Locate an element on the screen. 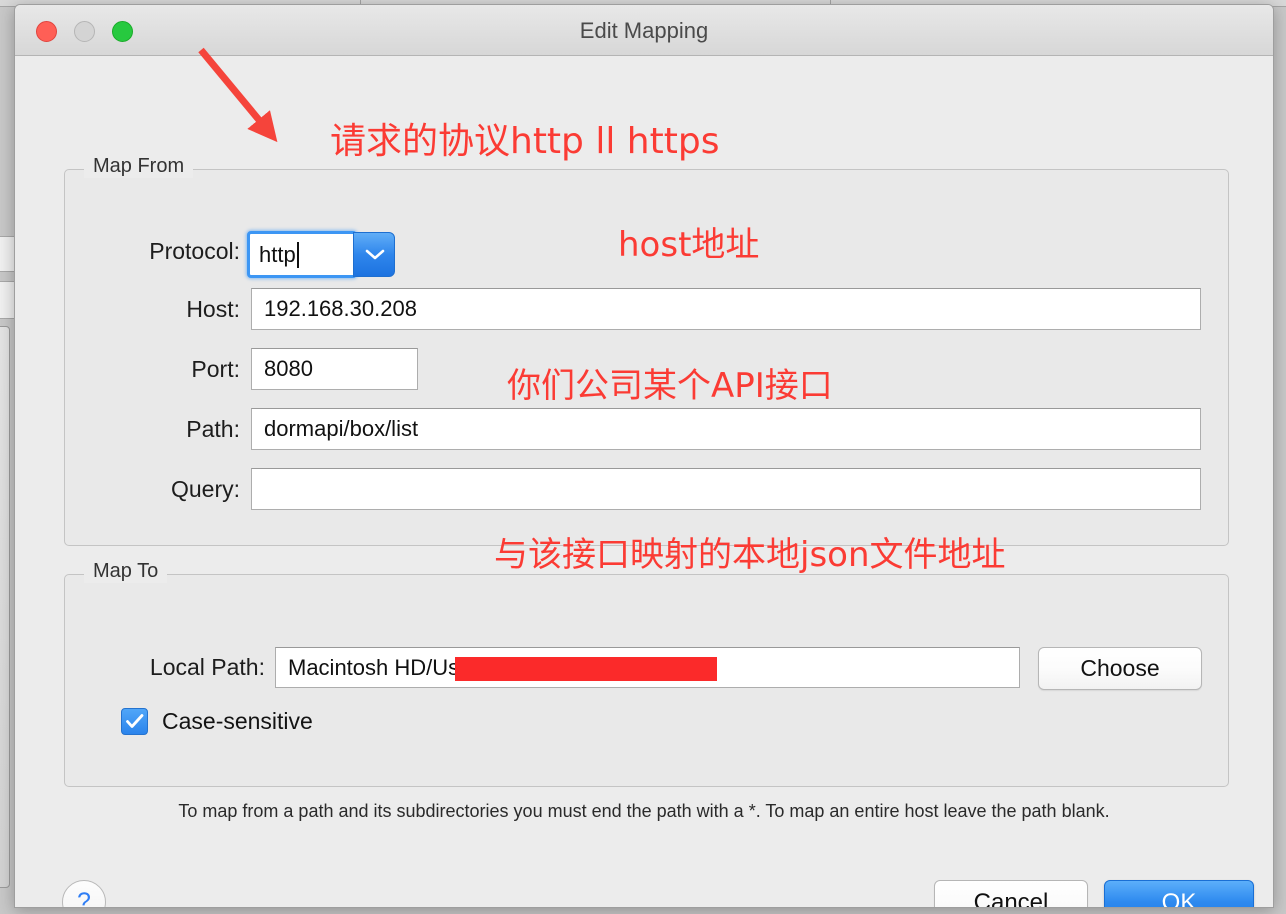 The image size is (1286, 914). host-label: Host: is located at coordinates (213, 309).